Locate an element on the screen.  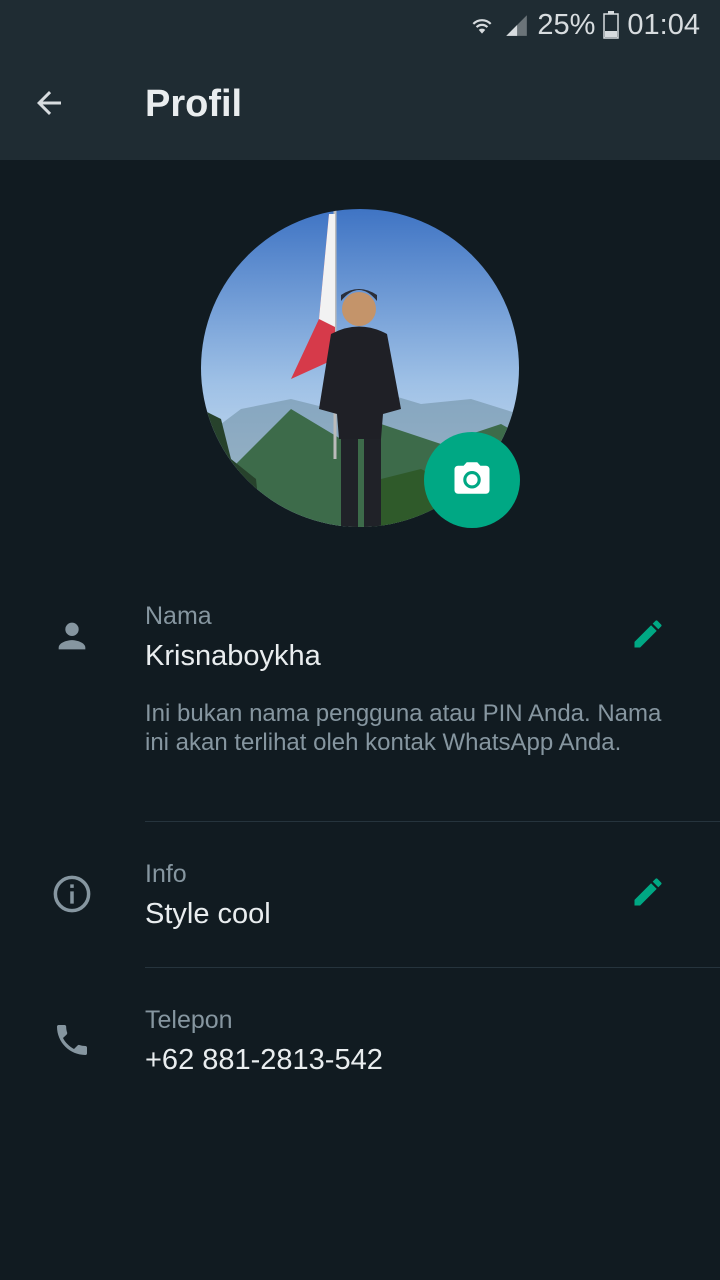
app-bar: Profil is located at coordinates (360, 105).